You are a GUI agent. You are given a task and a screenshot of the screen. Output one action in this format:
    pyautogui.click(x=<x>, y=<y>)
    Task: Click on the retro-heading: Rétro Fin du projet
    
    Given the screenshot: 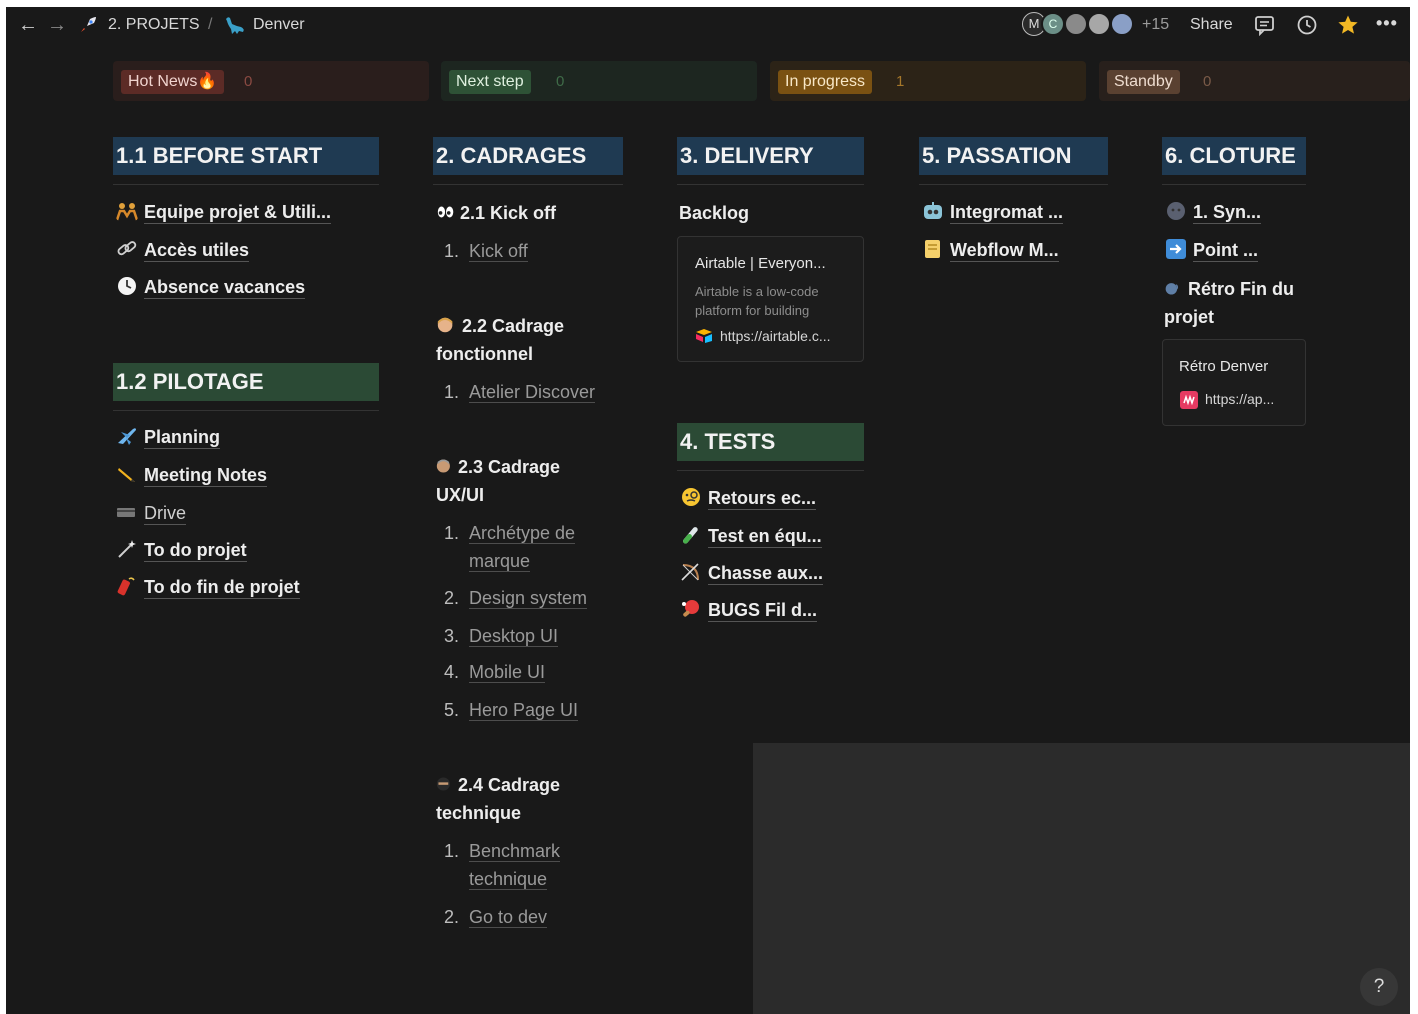 What is the action you would take?
    pyautogui.click(x=1229, y=303)
    